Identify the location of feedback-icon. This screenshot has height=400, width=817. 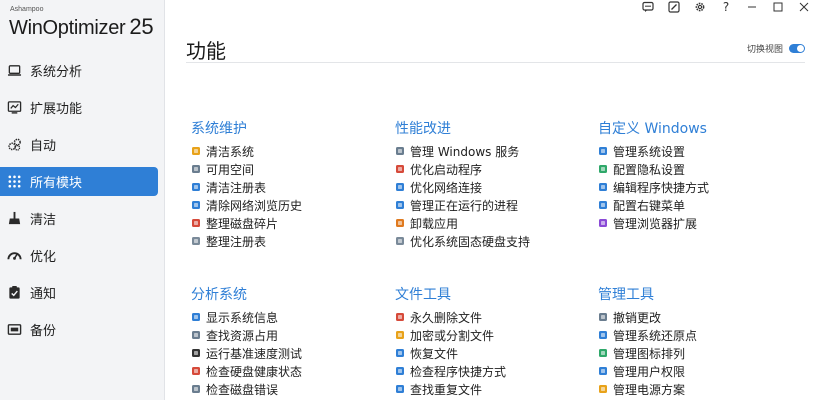
(648, 6).